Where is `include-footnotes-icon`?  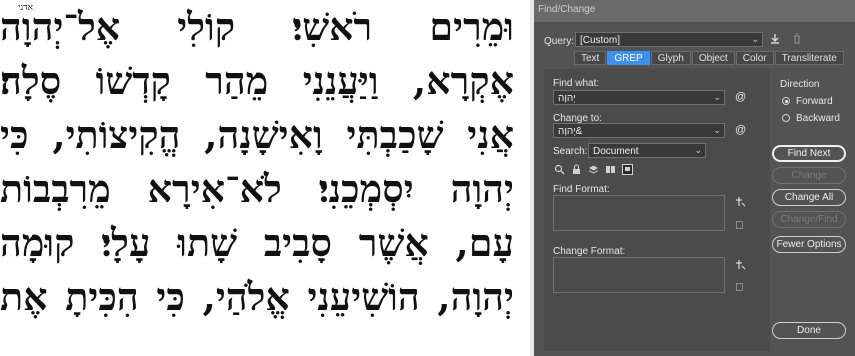
include-footnotes-icon is located at coordinates (627, 169).